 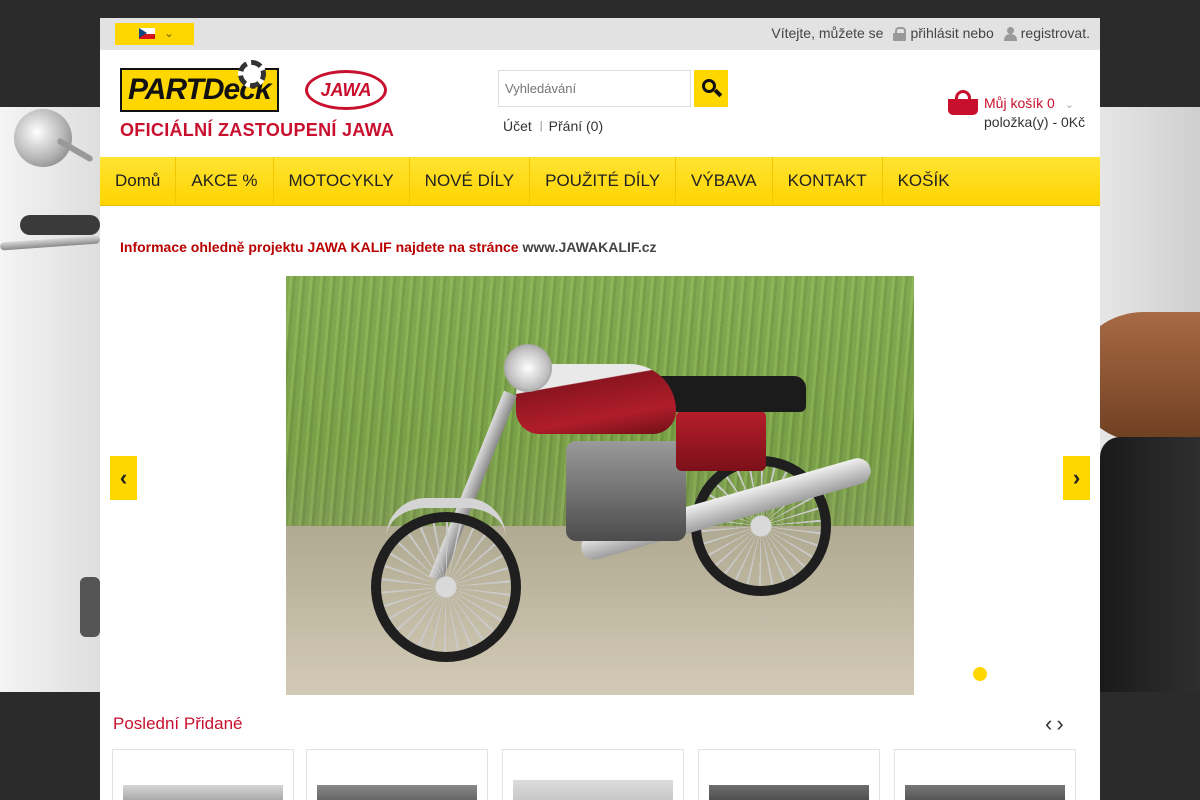 What do you see at coordinates (257, 130) in the screenshot?
I see `logo-subtitle: OFICIÁLNÍ ZASTOUPENÍ JAWA` at bounding box center [257, 130].